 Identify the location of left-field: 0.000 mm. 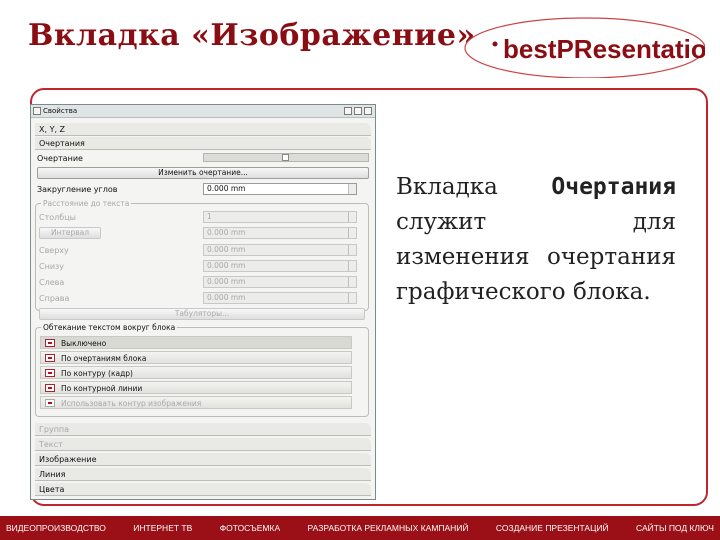
(280, 282).